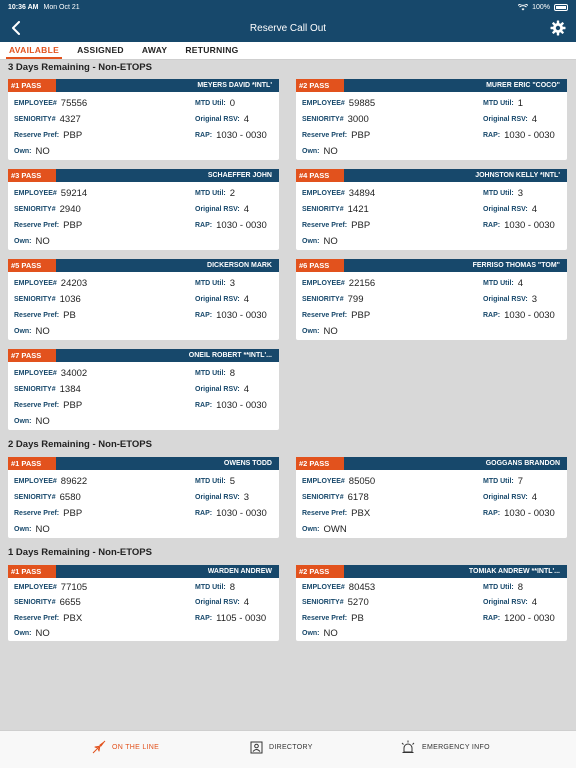  I want to click on field-label: Original RSV:, so click(505, 497).